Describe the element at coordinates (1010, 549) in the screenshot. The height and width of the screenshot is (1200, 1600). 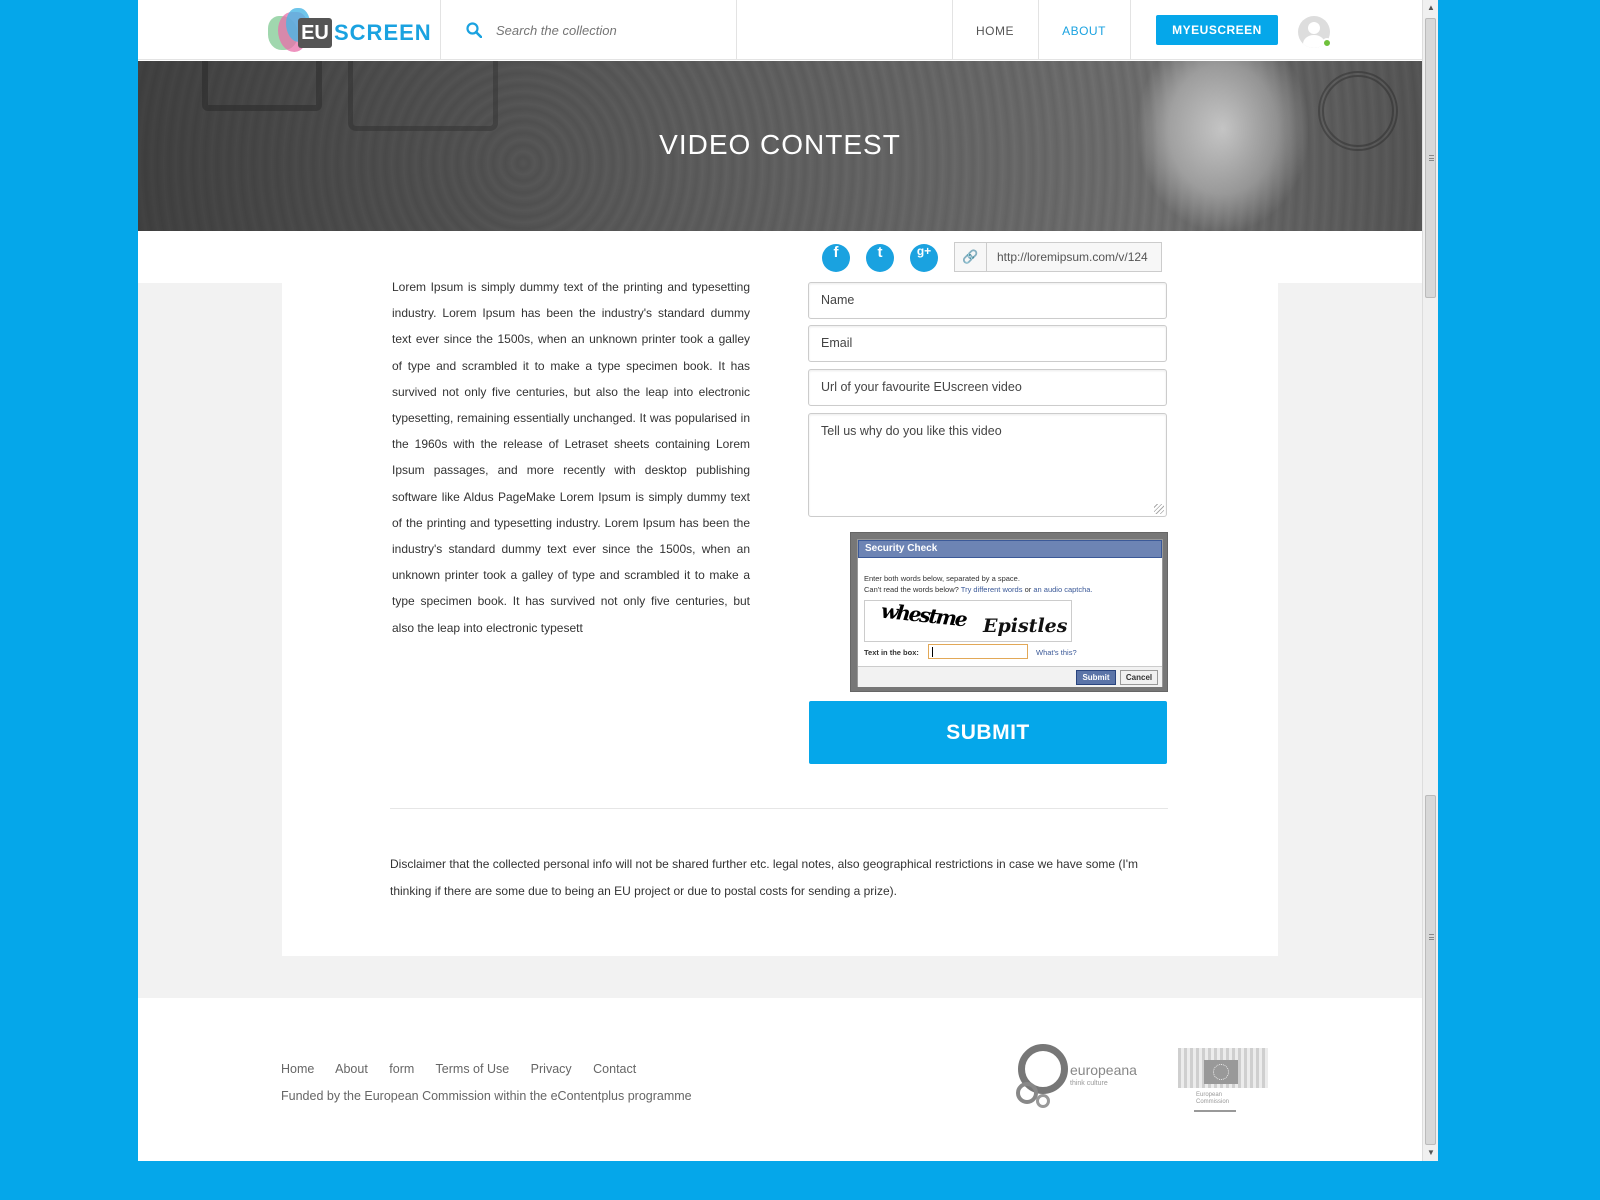
I see `captcha-title: Security Check` at that location.